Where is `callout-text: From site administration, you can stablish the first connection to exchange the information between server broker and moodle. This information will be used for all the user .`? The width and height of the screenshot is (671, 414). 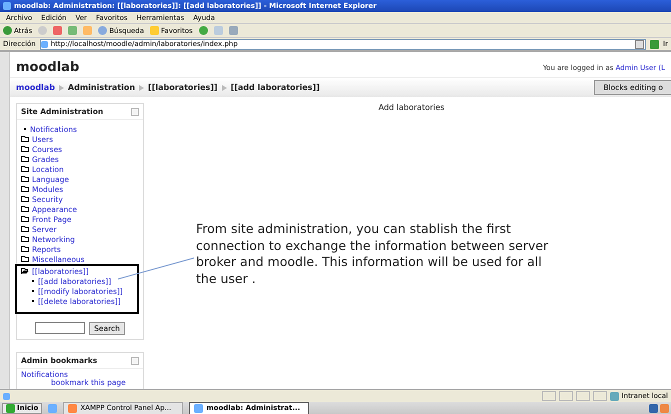
callout-text: From site administration, you can stablish the first connection to exchange the information between server broker and moodle. This information will be used for all the user . is located at coordinates (373, 254).